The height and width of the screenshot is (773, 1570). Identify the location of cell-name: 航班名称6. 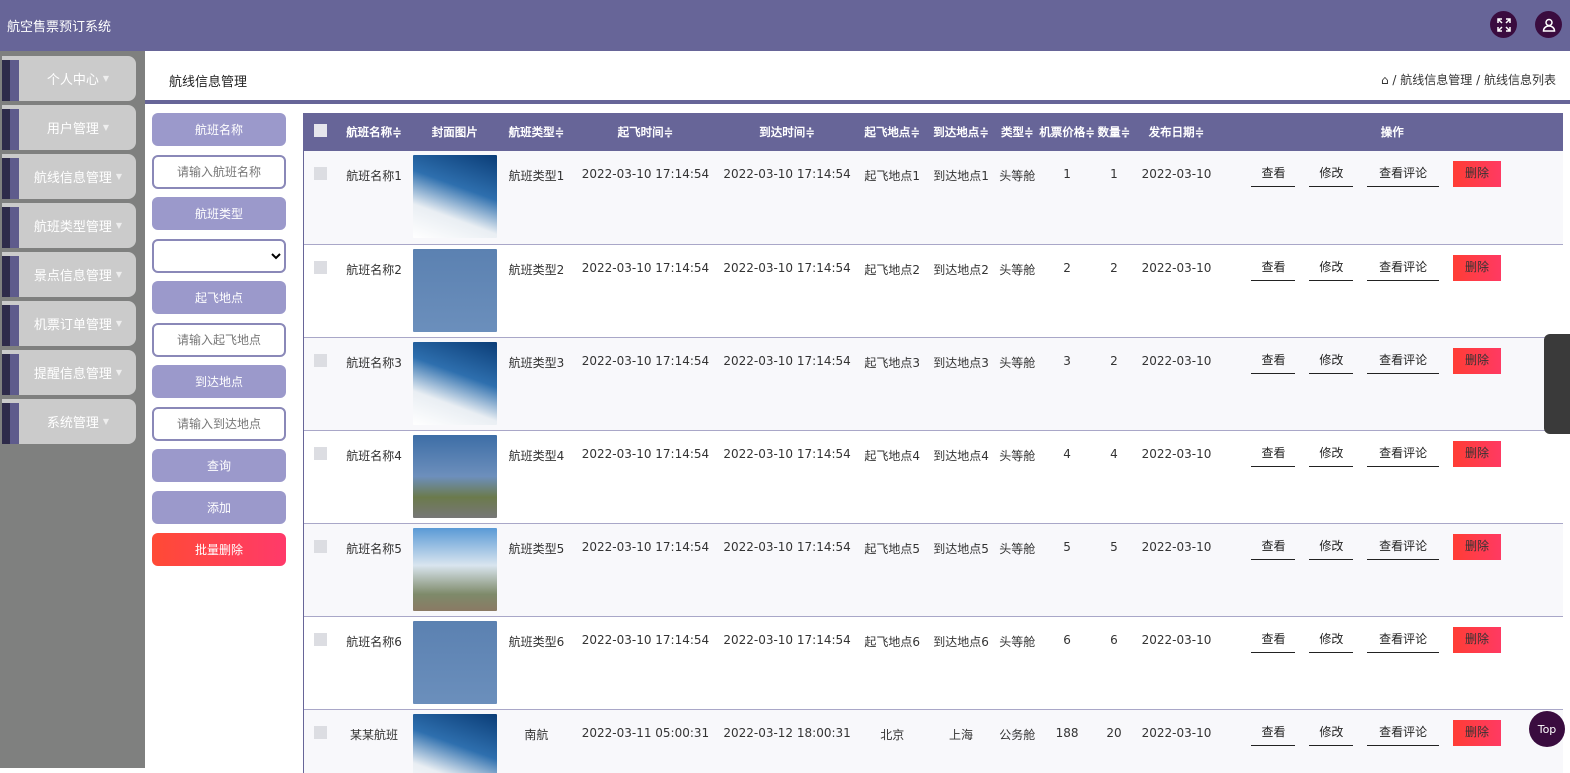
(374, 662).